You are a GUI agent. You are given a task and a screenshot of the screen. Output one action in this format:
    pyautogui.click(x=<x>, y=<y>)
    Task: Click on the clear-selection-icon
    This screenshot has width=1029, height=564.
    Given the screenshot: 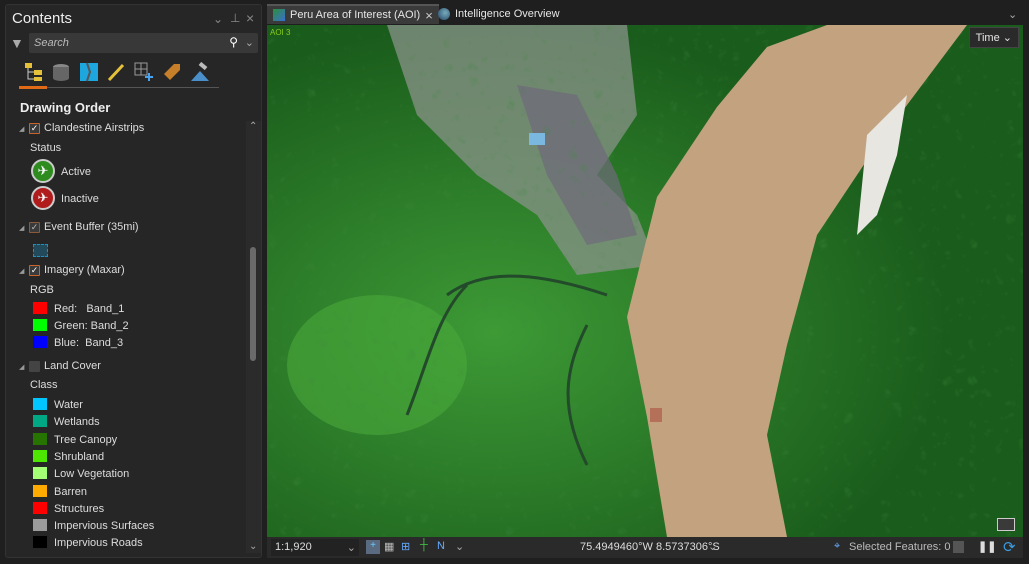 What is the action you would take?
    pyautogui.click(x=958, y=547)
    